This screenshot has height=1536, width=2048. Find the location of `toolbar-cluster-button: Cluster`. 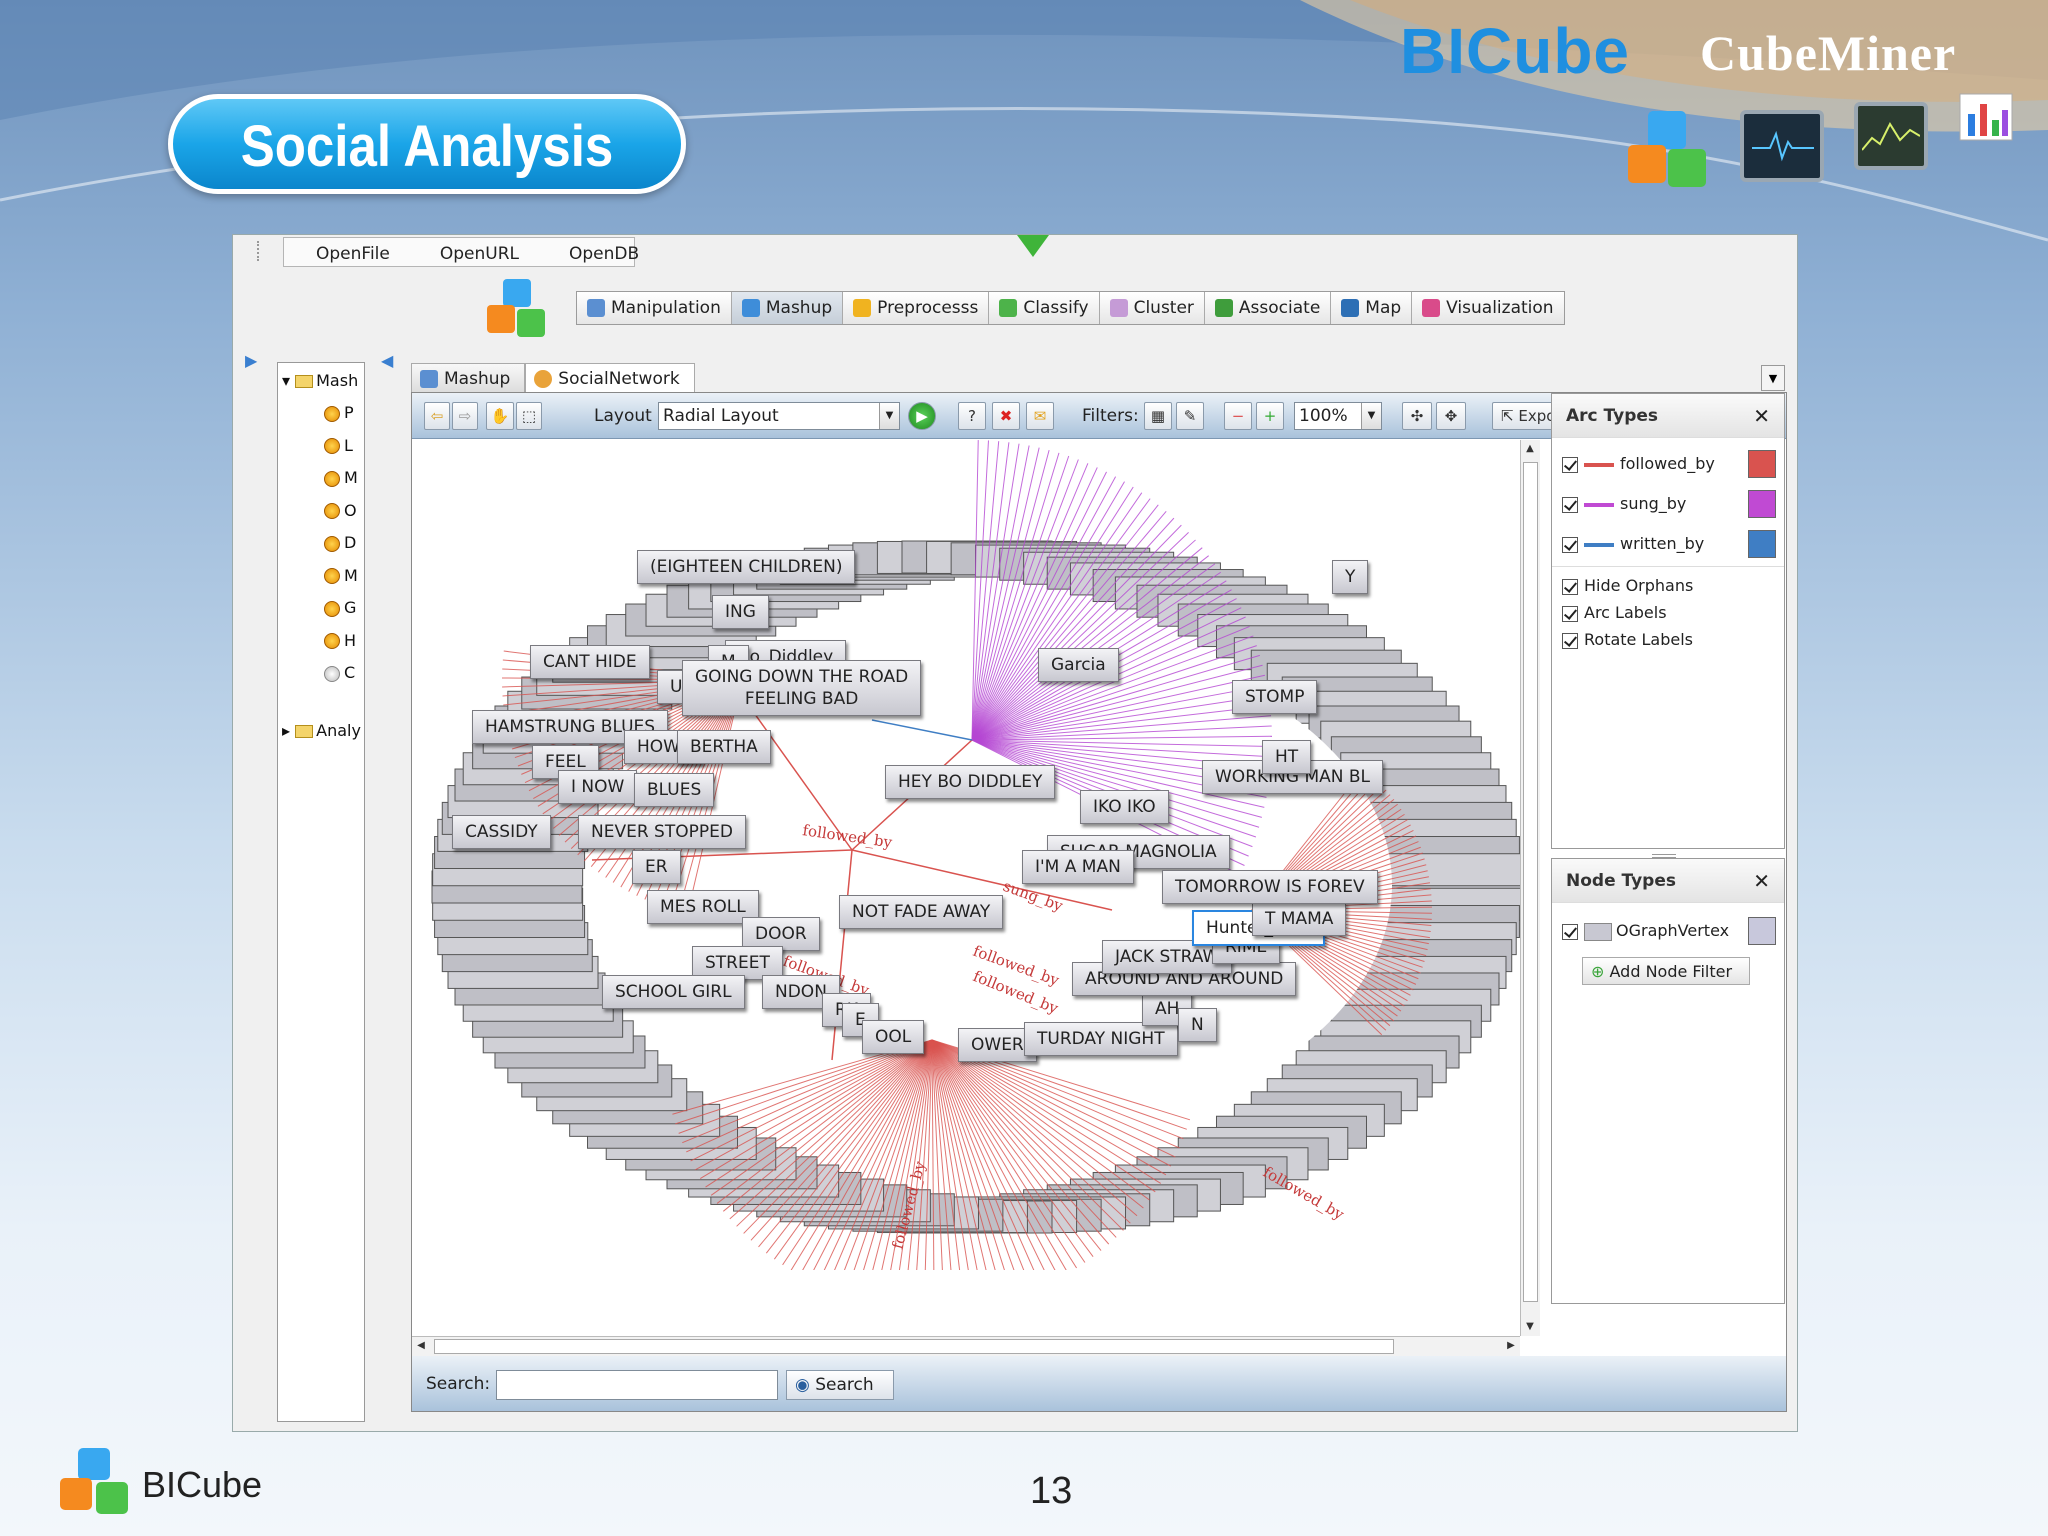

toolbar-cluster-button: Cluster is located at coordinates (1152, 308).